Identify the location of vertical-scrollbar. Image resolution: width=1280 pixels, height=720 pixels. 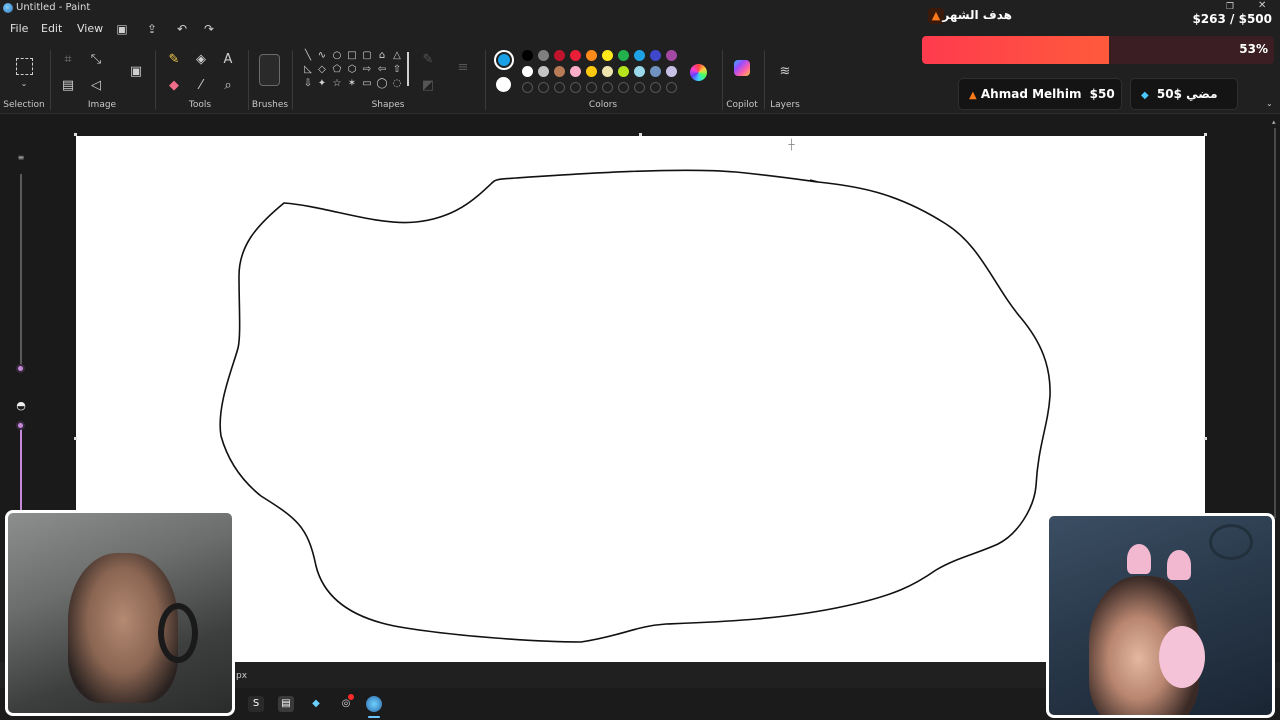
(1275, 323).